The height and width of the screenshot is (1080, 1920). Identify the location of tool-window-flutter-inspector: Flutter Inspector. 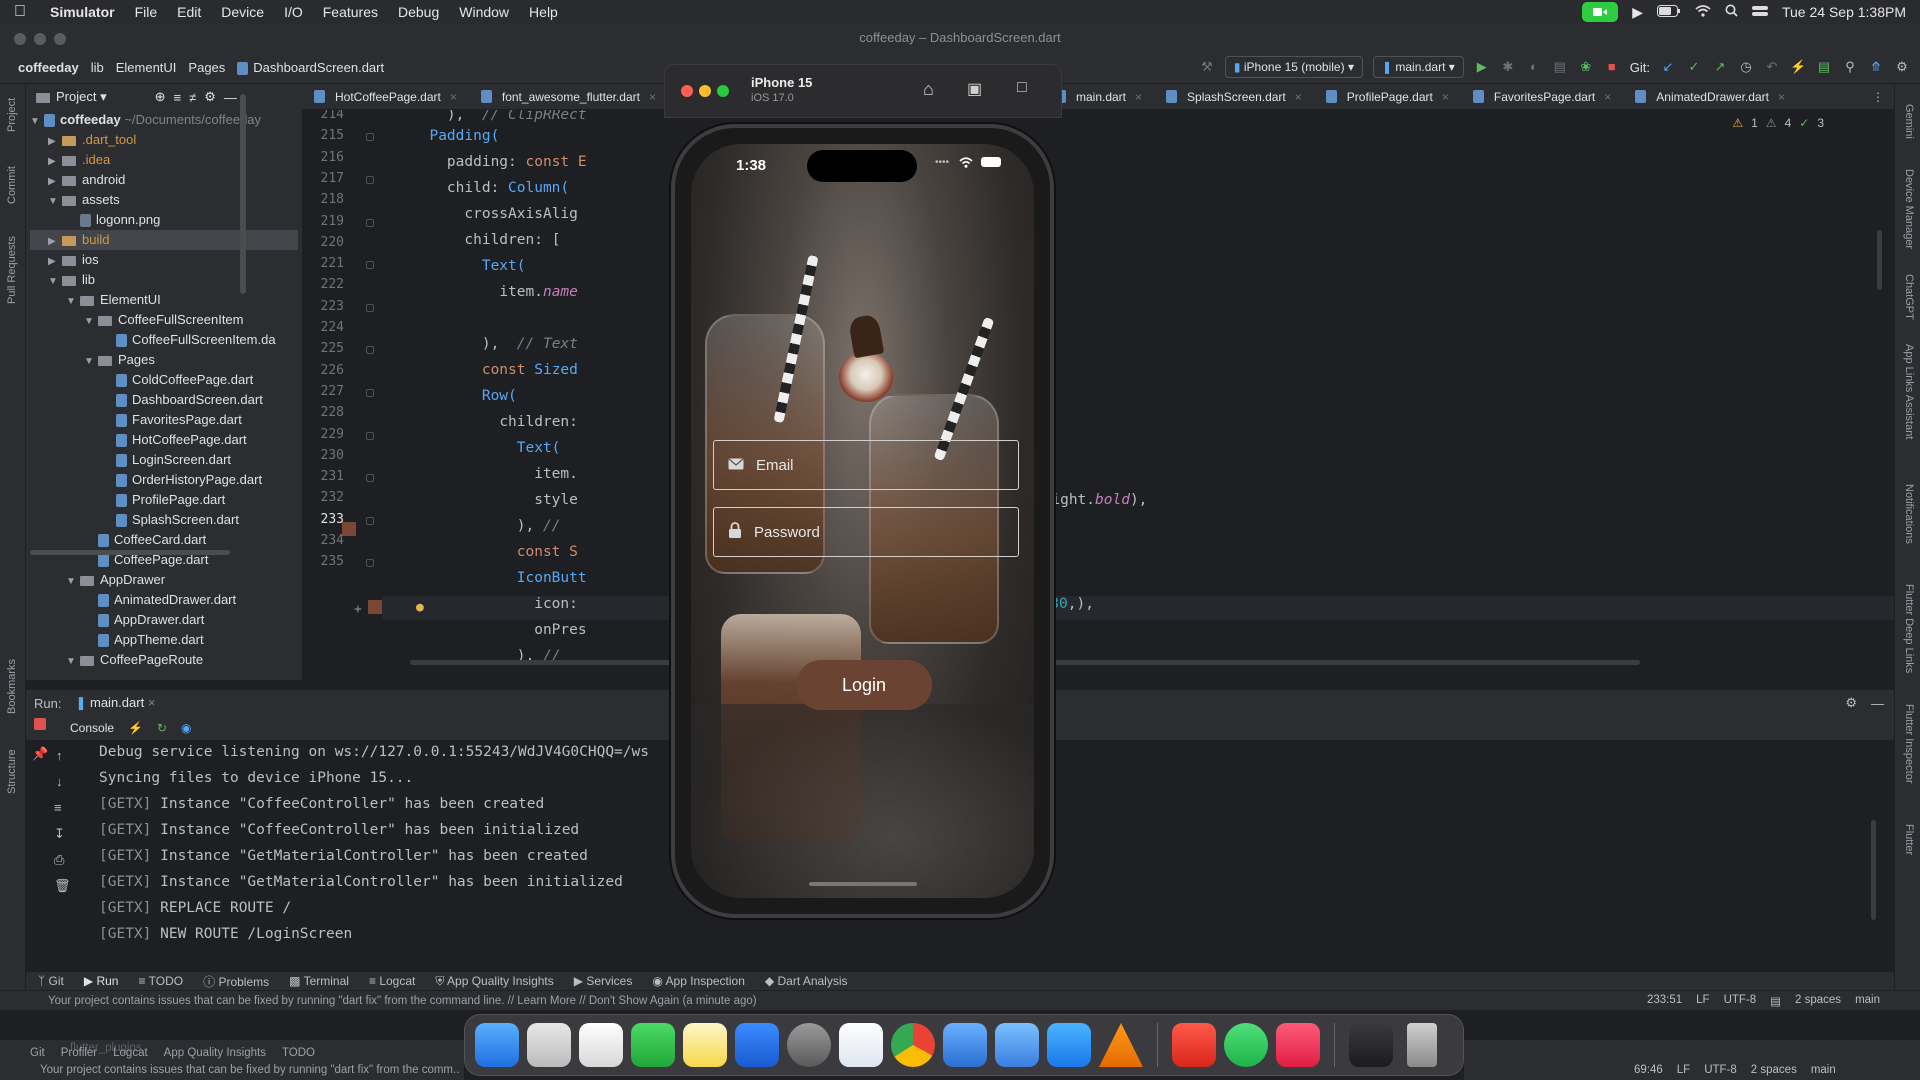
(1909, 743).